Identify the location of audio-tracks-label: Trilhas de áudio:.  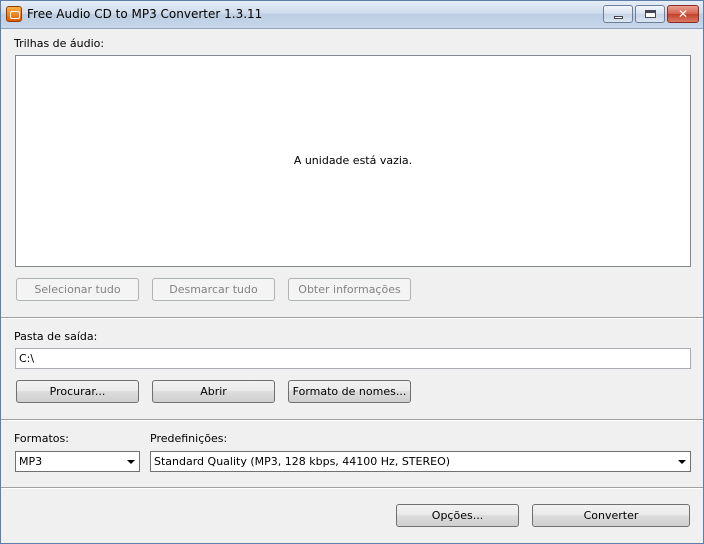
(59, 43).